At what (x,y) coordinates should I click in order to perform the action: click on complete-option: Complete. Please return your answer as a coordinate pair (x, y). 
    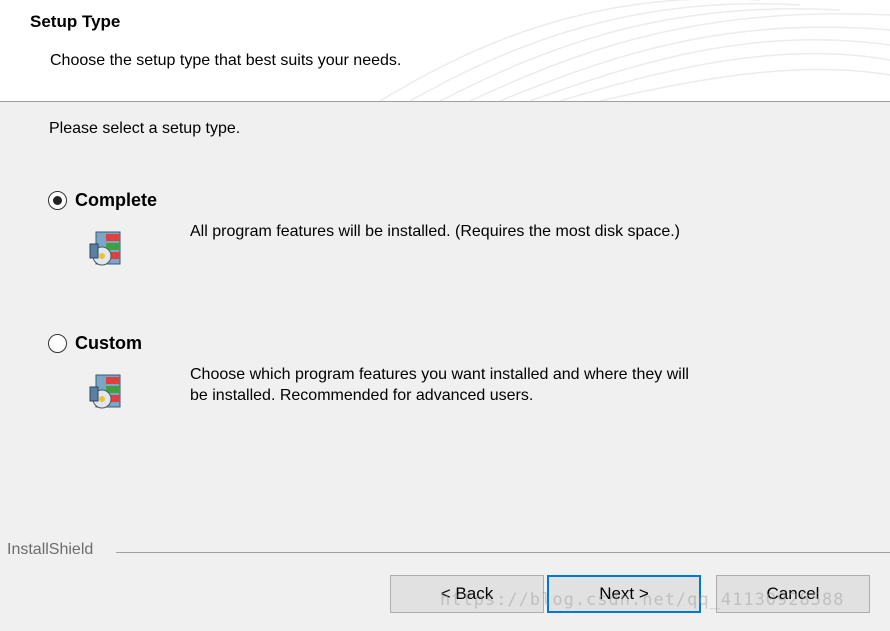
    Looking at the image, I should click on (102, 200).